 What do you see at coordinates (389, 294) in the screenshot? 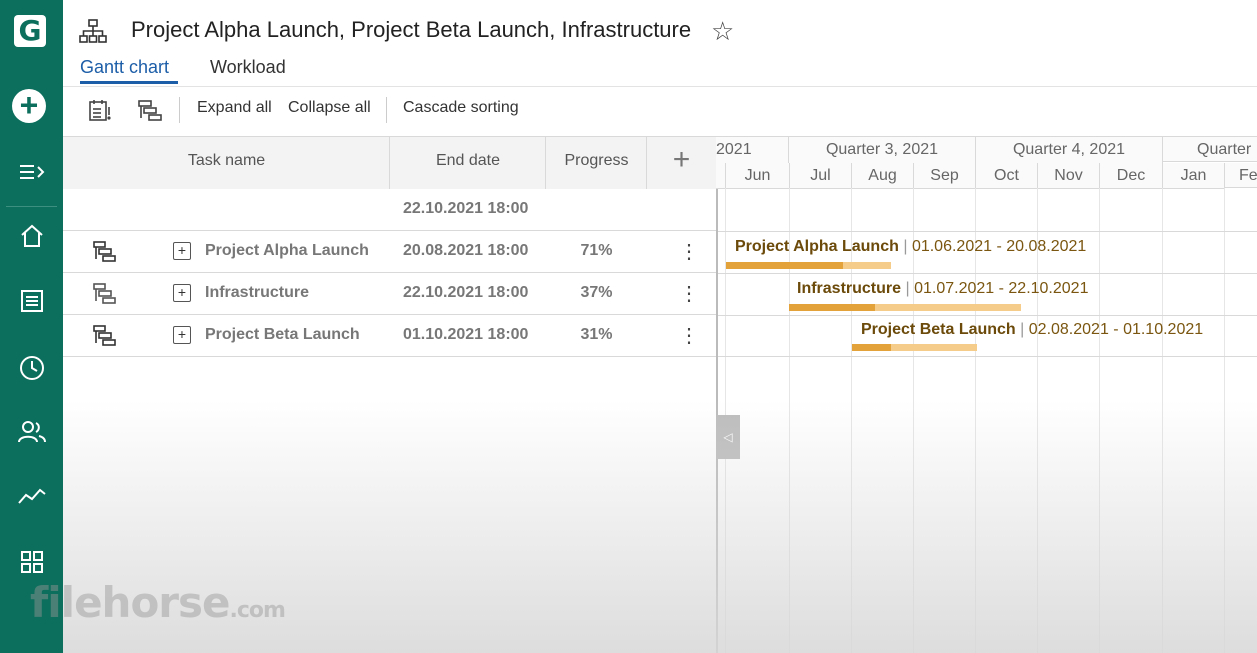
I see `table-row: + Infrastructure 22.10.2021 18:00 37% ⋮` at bounding box center [389, 294].